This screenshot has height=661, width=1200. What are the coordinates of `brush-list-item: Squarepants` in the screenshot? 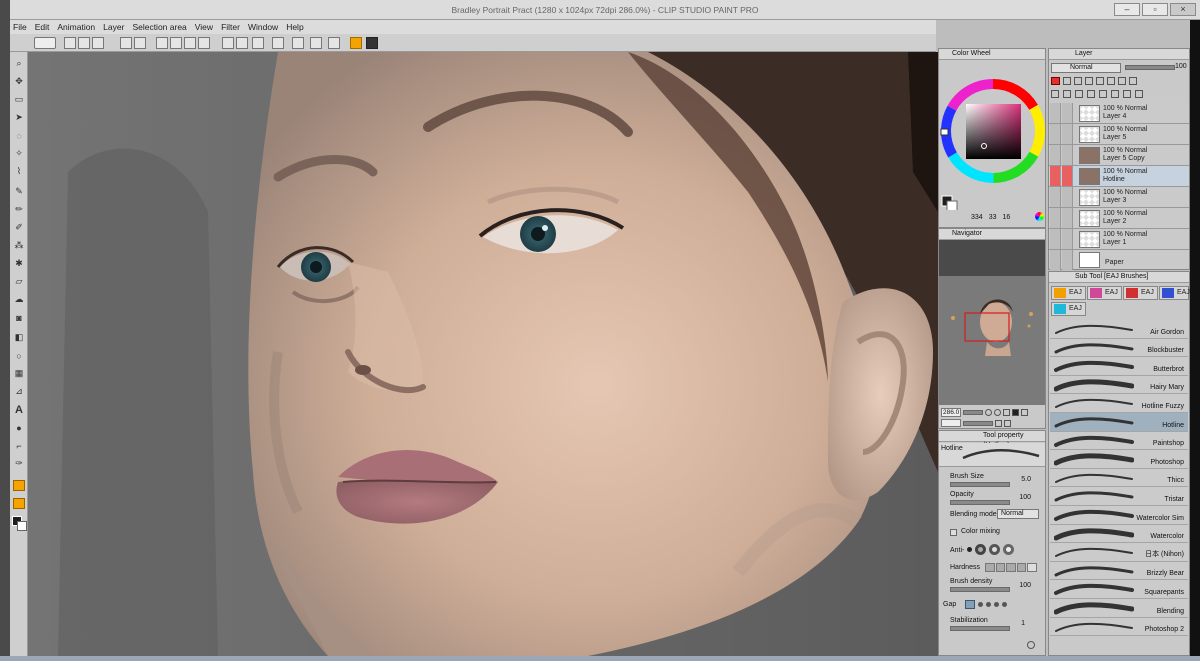 It's located at (1119, 589).